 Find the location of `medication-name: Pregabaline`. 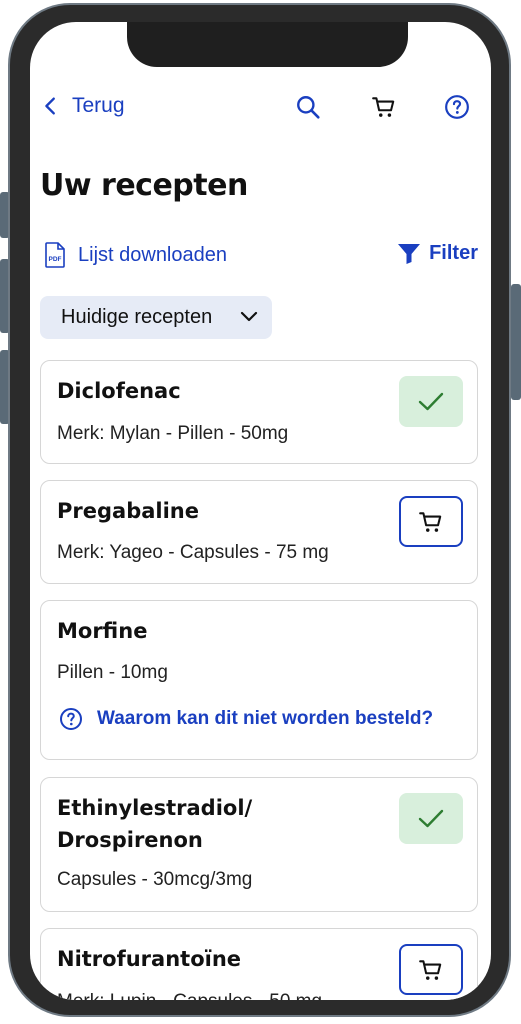

medication-name: Pregabaline is located at coordinates (128, 511).